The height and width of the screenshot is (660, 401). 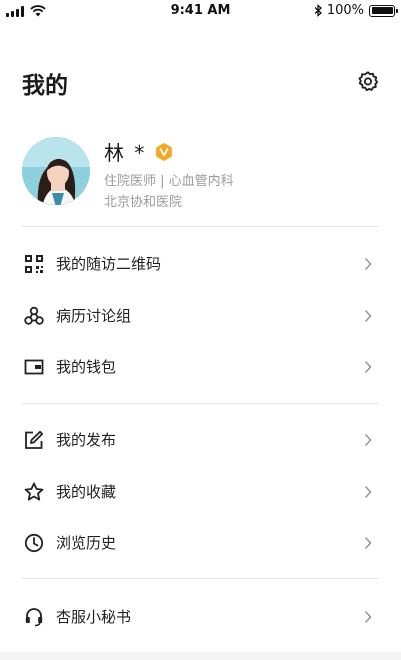 What do you see at coordinates (34, 263) in the screenshot?
I see `qr-code-icon` at bounding box center [34, 263].